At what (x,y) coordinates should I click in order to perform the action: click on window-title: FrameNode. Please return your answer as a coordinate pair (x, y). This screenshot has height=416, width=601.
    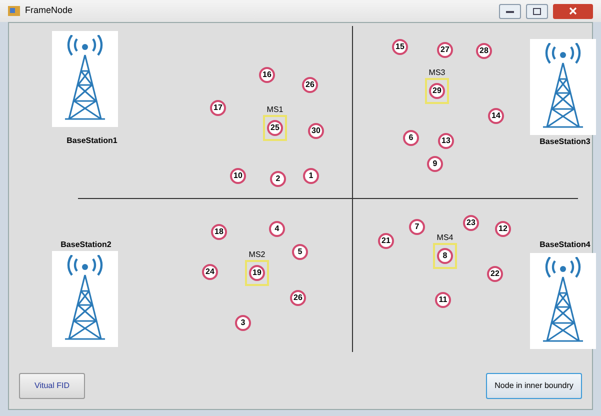
    Looking at the image, I should click on (49, 11).